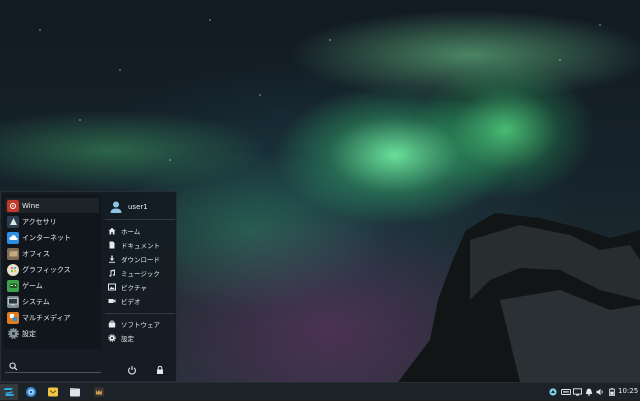 The image size is (640, 401). I want to click on category-multimedia: マルチメディア, so click(52, 317).